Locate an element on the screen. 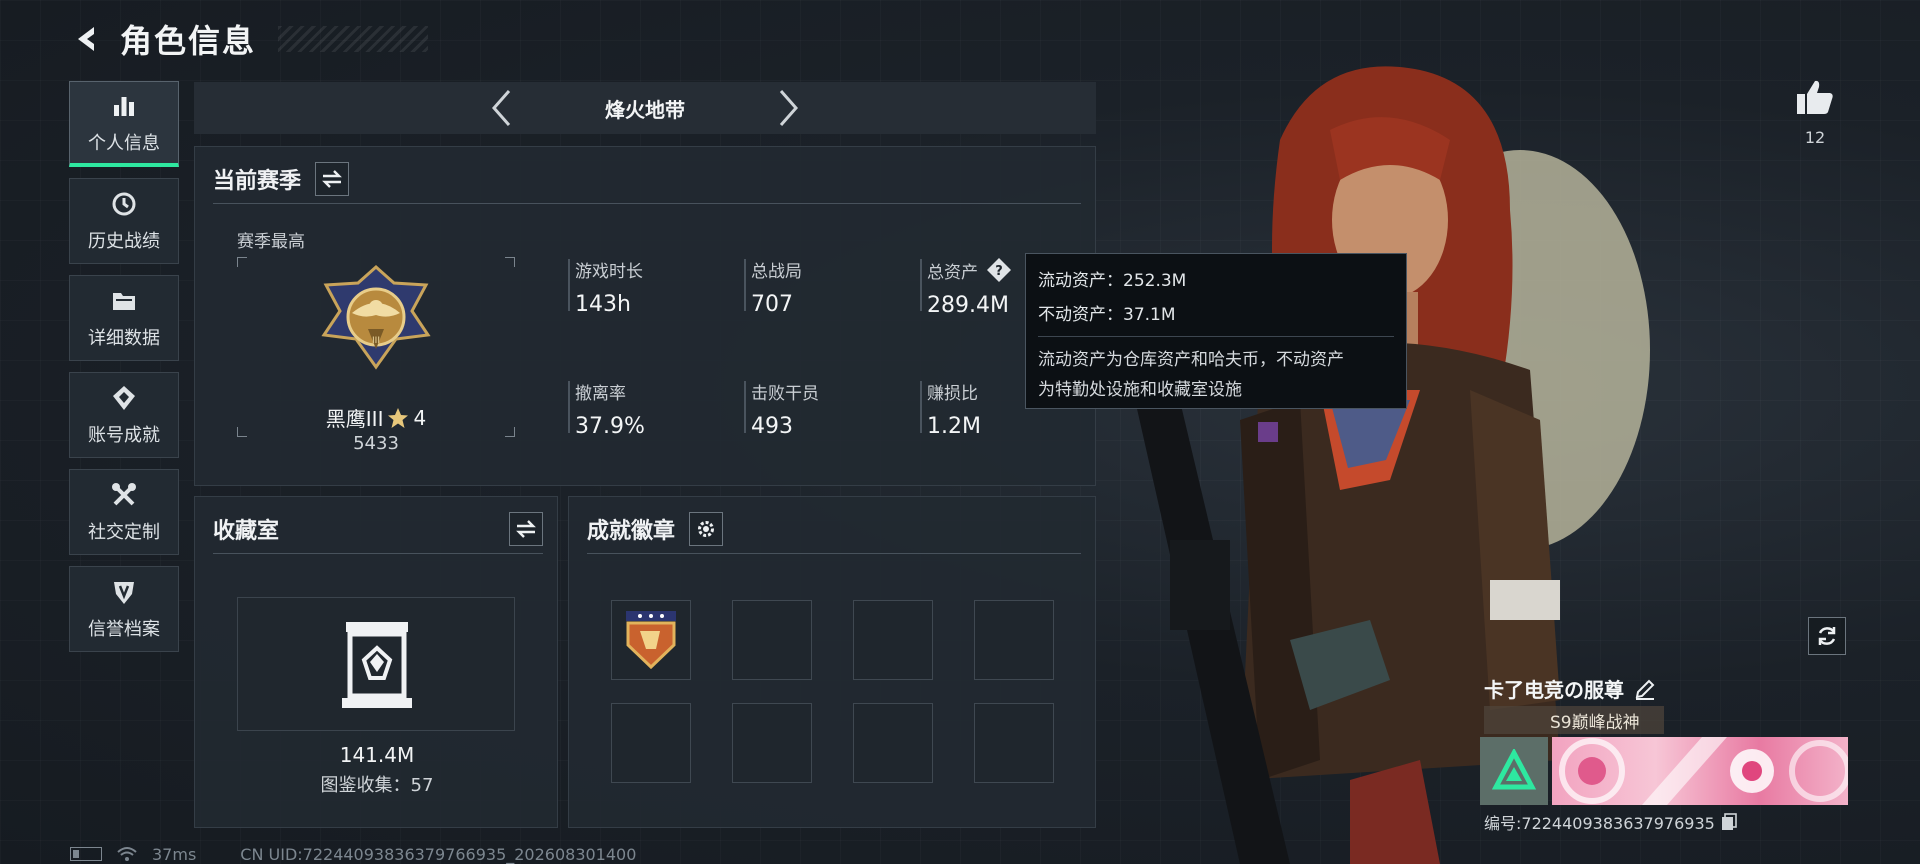 This screenshot has width=1920, height=864. stat-label: 总资产 ? is located at coordinates (969, 270).